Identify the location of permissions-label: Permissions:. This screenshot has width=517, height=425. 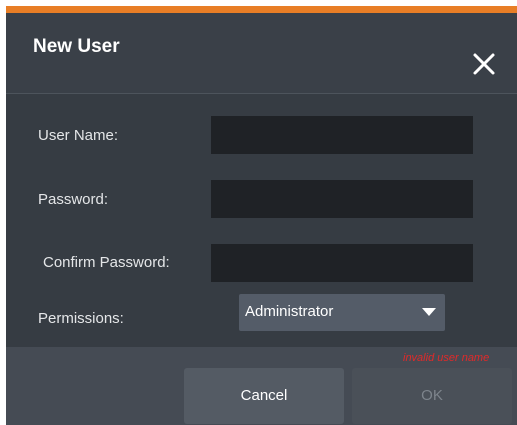
(81, 318).